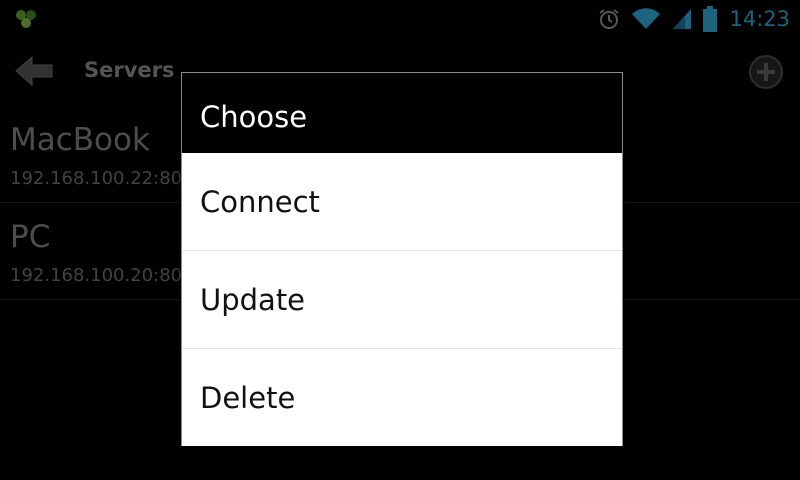 The image size is (800, 480). I want to click on connect-option: Connect, so click(402, 202).